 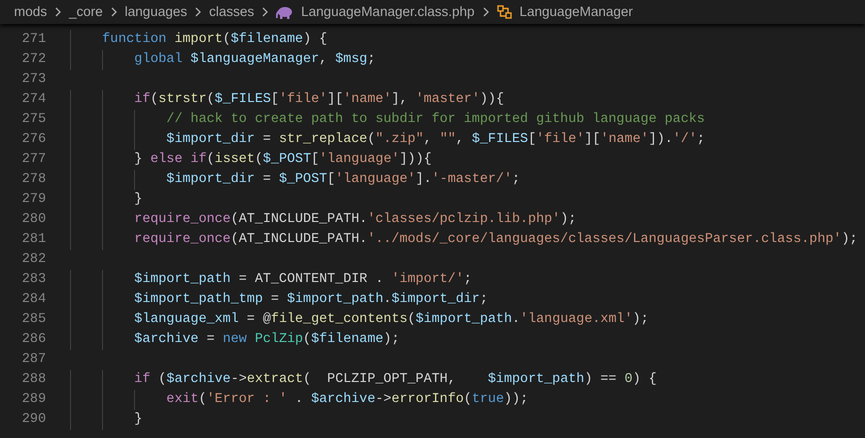 What do you see at coordinates (182, 400) in the screenshot?
I see `code-token: exit` at bounding box center [182, 400].